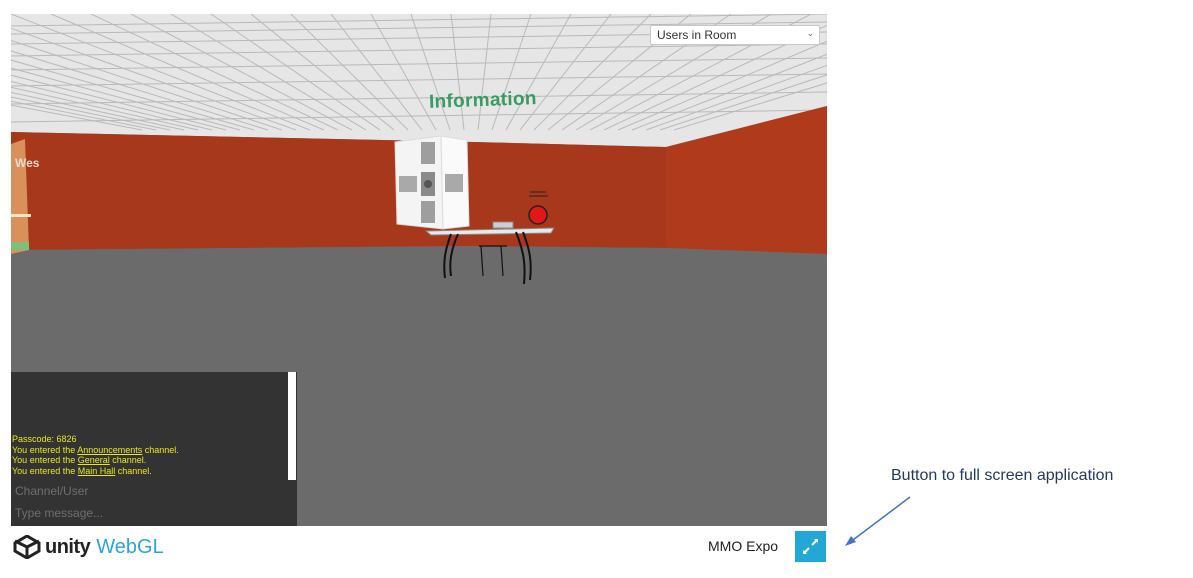 This screenshot has width=1193, height=578. What do you see at coordinates (810, 33) in the screenshot?
I see `chevron-down-icon: ⌄` at bounding box center [810, 33].